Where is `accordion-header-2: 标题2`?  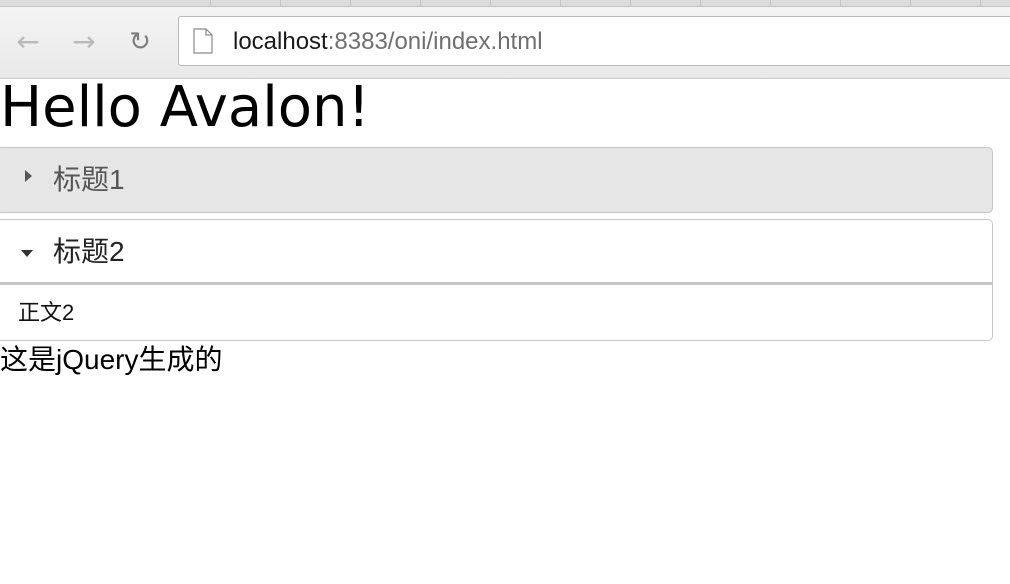
accordion-header-2: 标题2 is located at coordinates (496, 252).